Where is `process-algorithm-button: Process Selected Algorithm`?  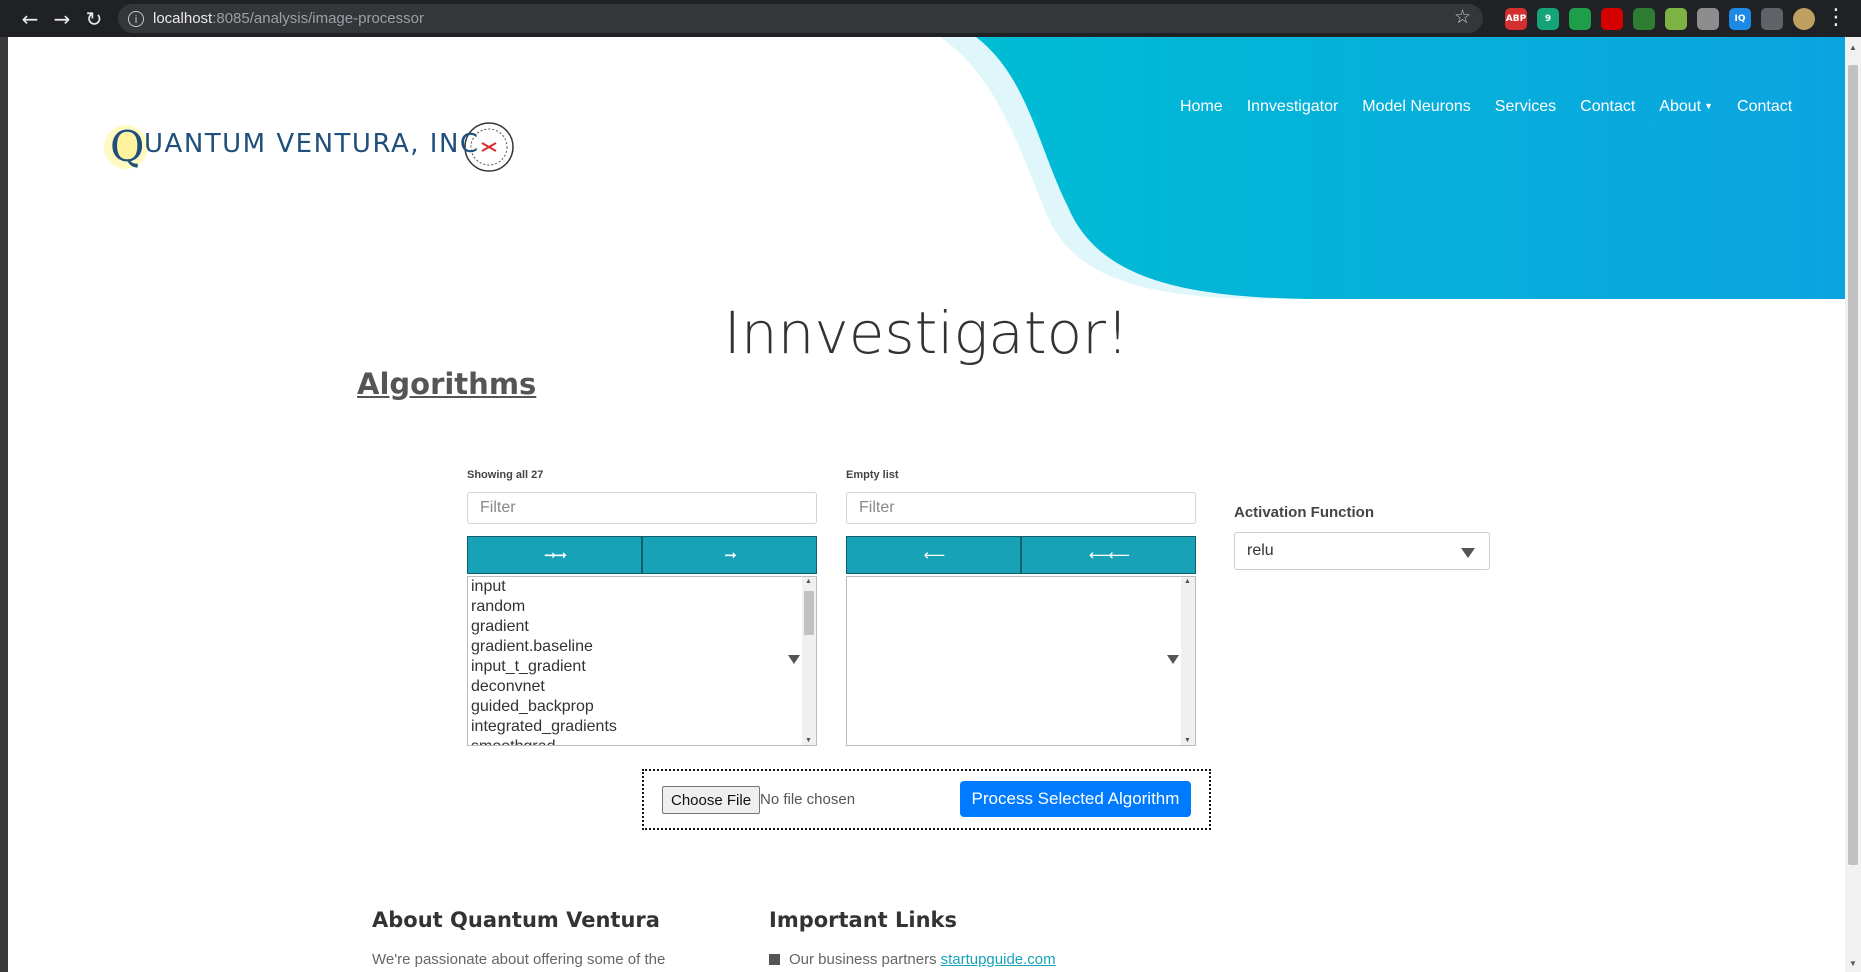 process-algorithm-button: Process Selected Algorithm is located at coordinates (1075, 799).